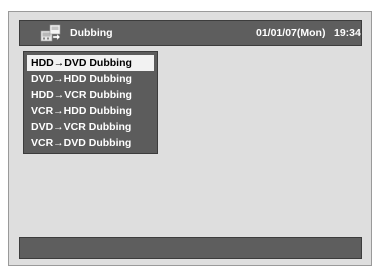  I want to click on dubbing-icon, so click(51, 33).